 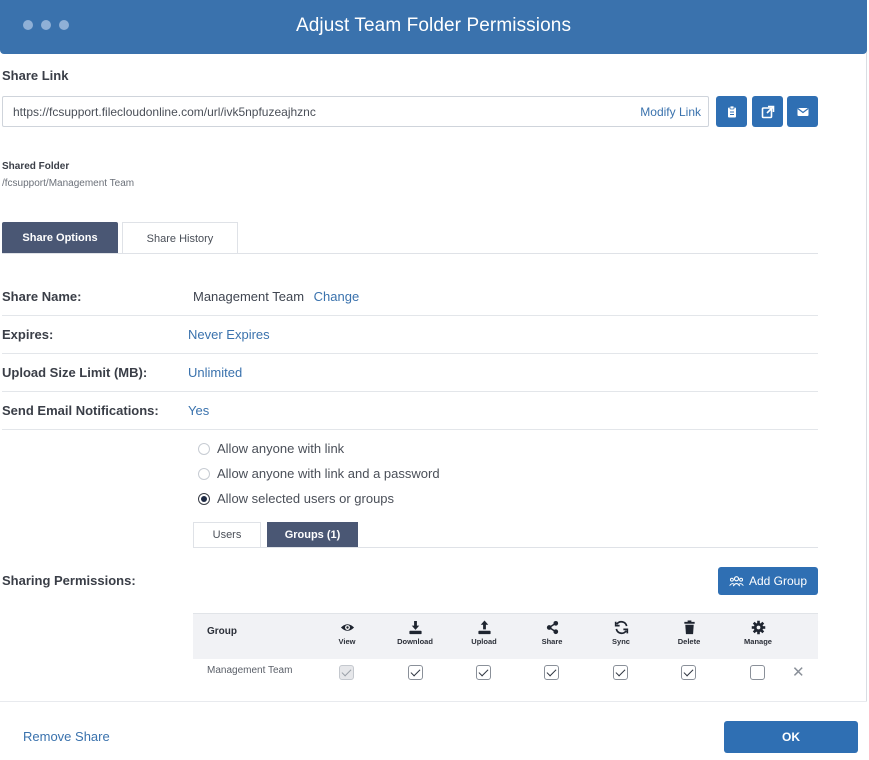 I want to click on share-column-header: Share, so click(x=552, y=630).